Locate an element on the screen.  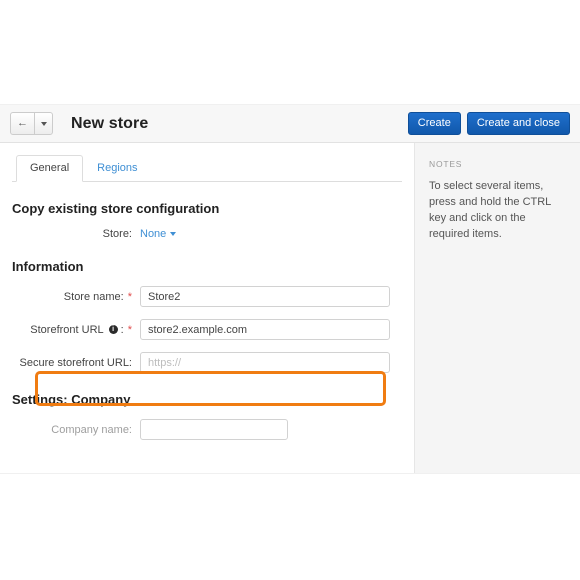
row-company-name: Company name: is located at coordinates (207, 429).